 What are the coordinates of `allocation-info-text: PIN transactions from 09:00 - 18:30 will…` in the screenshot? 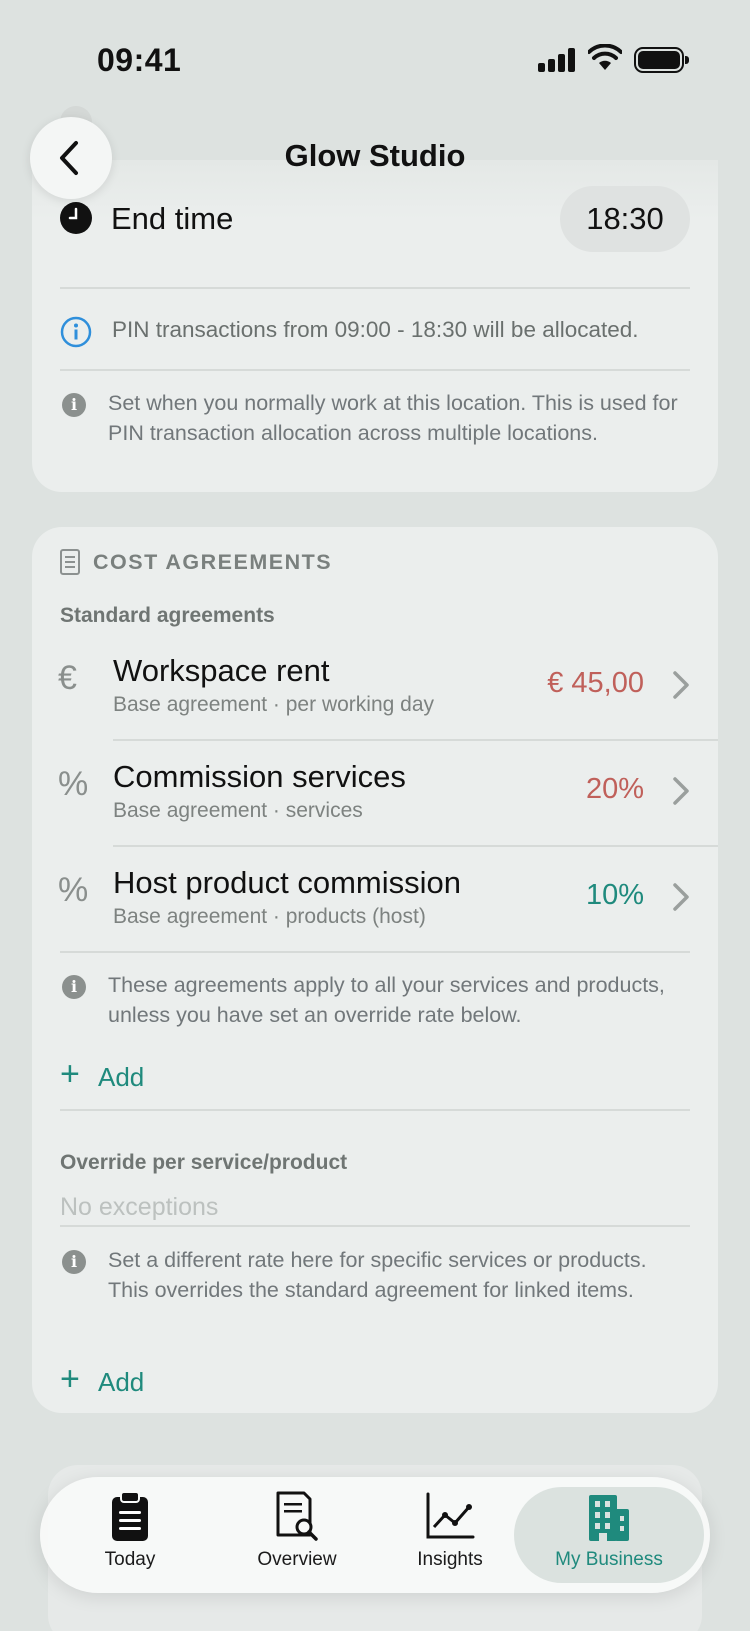 It's located at (375, 329).